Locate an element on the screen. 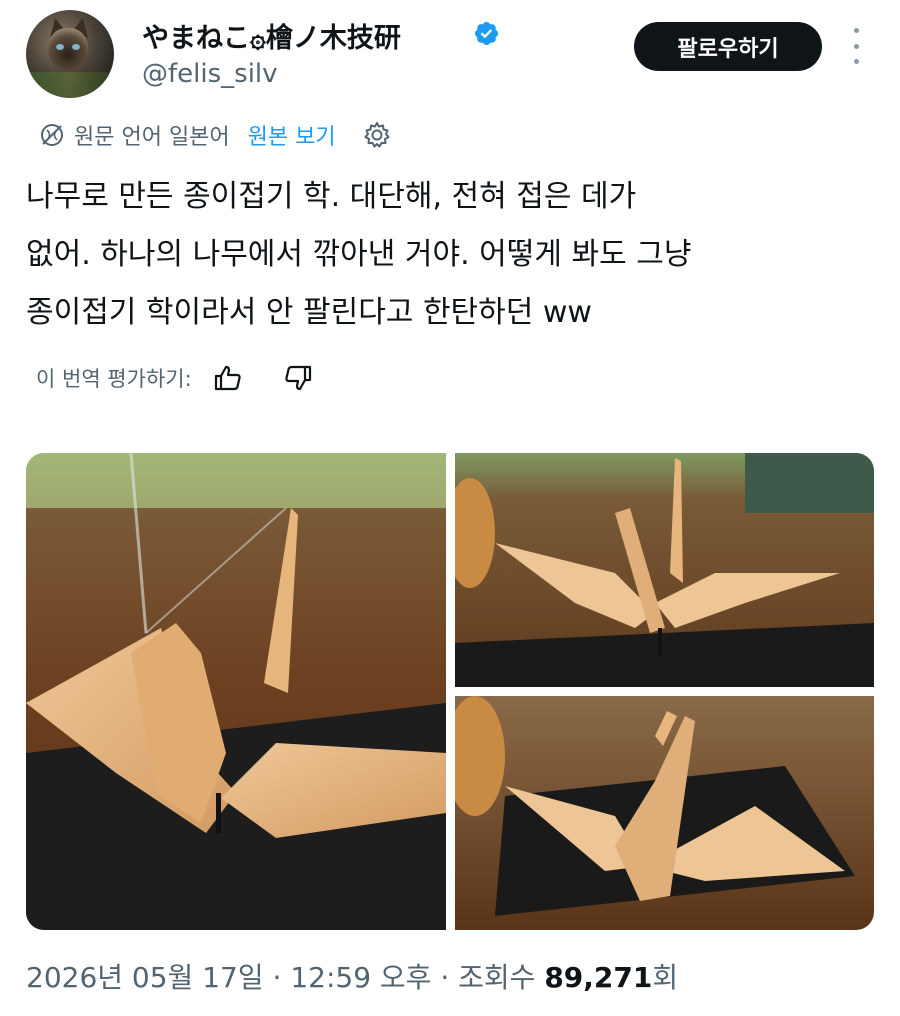  more-vertical-icon is located at coordinates (856, 46).